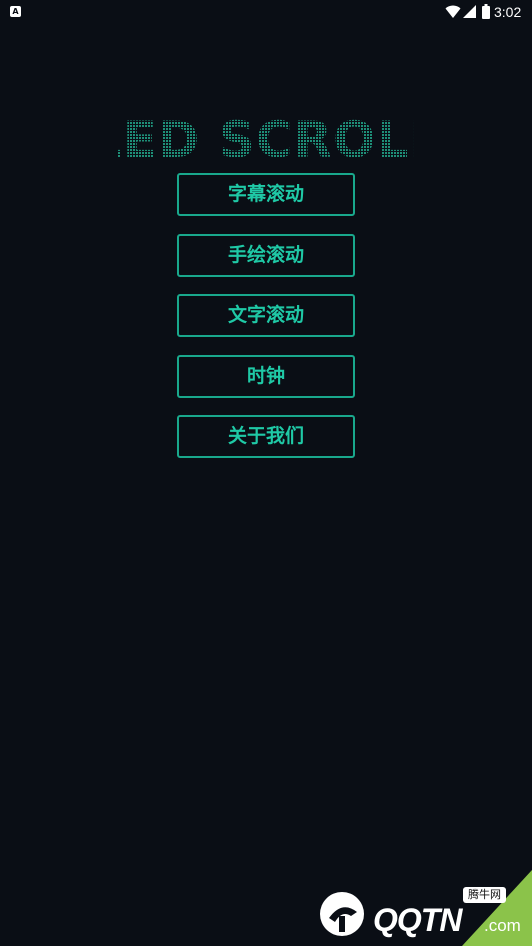  I want to click on status-time: 3:02, so click(508, 12).